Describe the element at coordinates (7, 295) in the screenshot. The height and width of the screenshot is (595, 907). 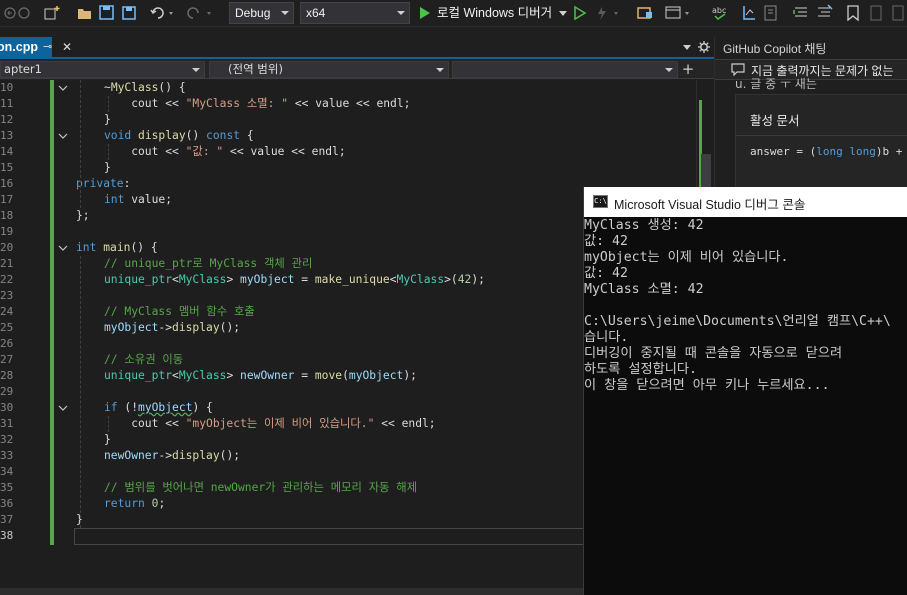
I see `line-number: 23` at that location.